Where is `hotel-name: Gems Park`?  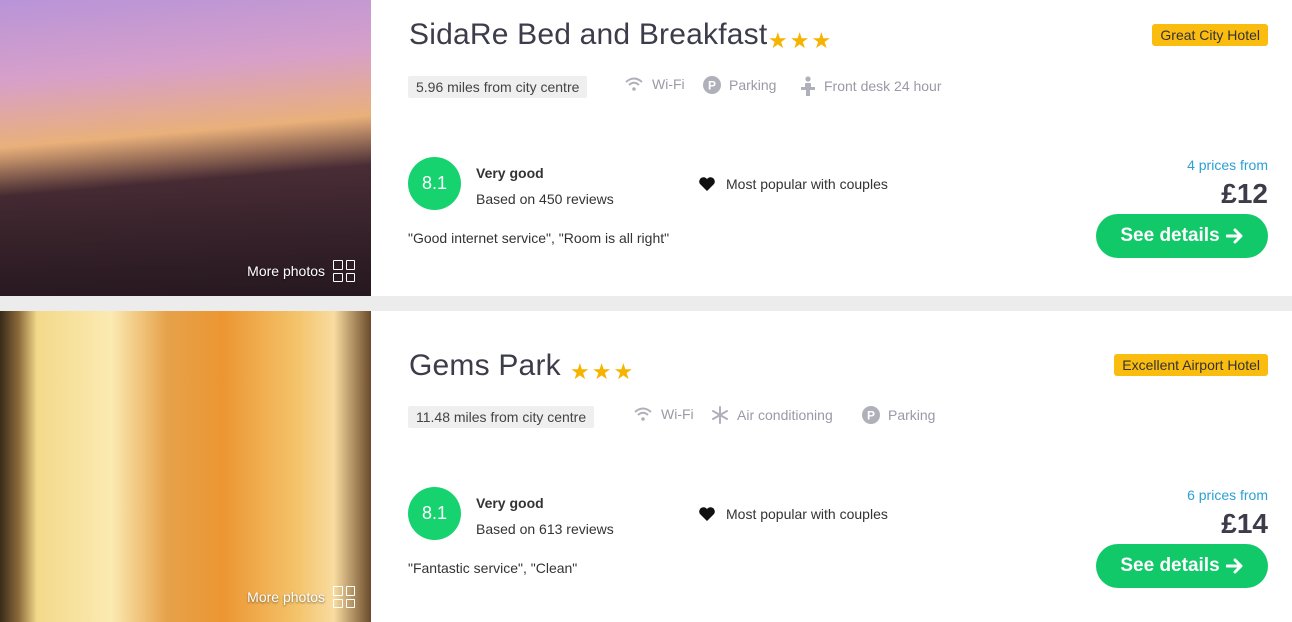
hotel-name: Gems Park is located at coordinates (485, 366).